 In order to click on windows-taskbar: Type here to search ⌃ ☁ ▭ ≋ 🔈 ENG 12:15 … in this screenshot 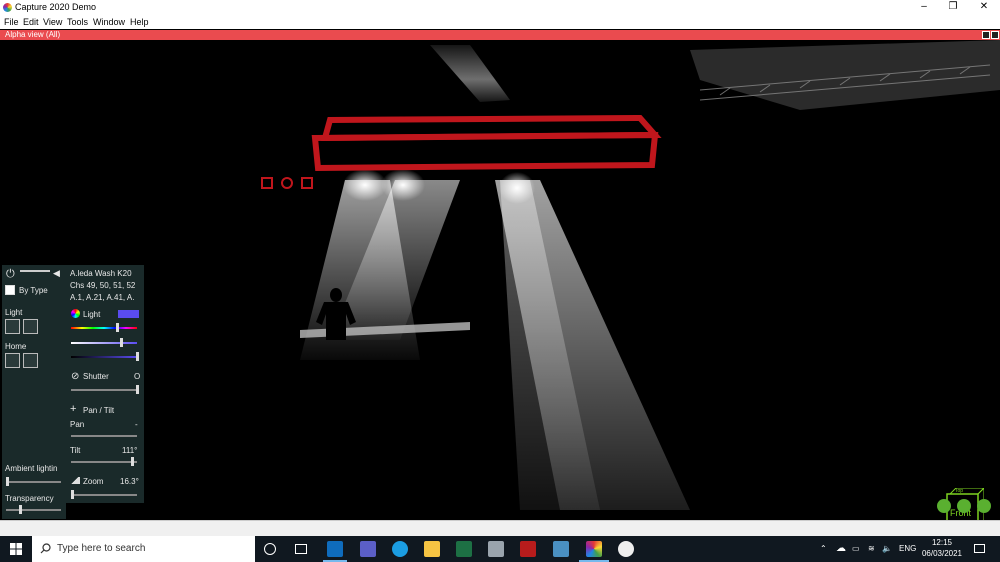, I will do `click(500, 549)`.